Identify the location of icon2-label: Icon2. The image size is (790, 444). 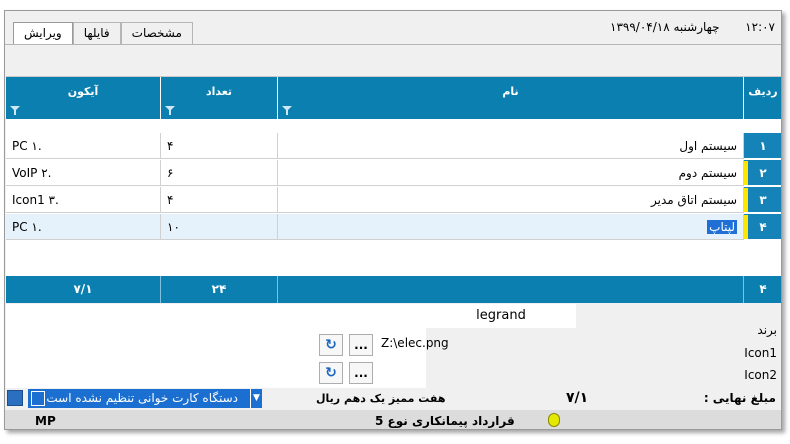
(760, 375).